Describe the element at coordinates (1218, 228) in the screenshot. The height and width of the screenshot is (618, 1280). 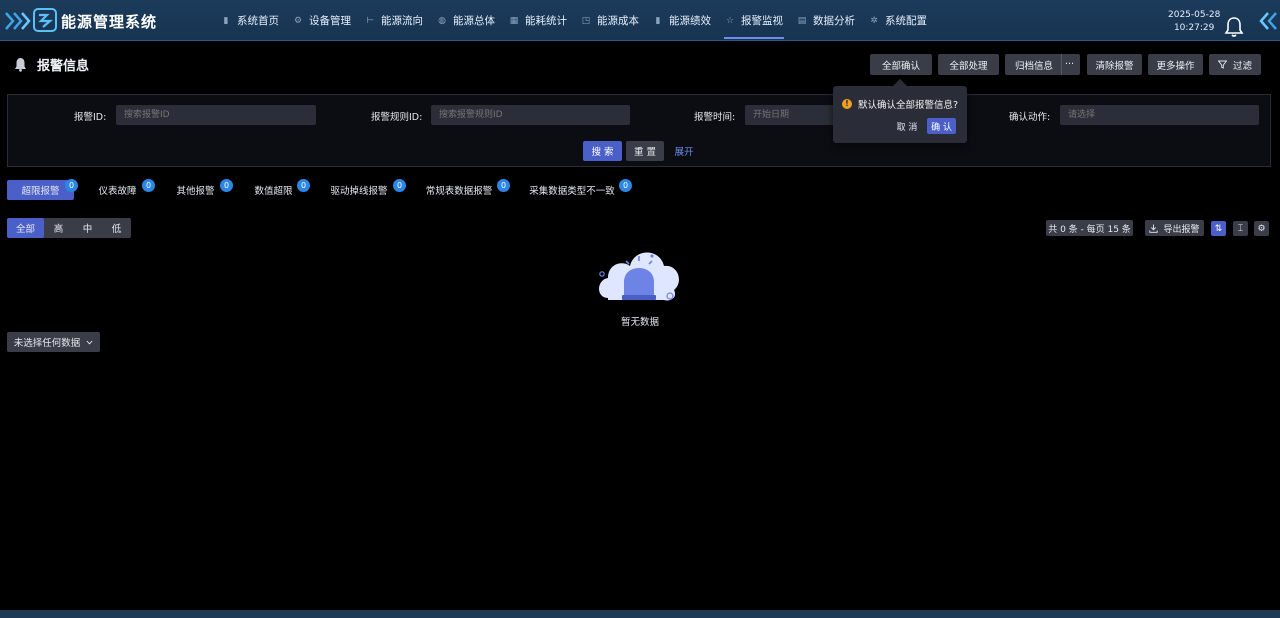
I see `sort-icon: ⇅` at that location.